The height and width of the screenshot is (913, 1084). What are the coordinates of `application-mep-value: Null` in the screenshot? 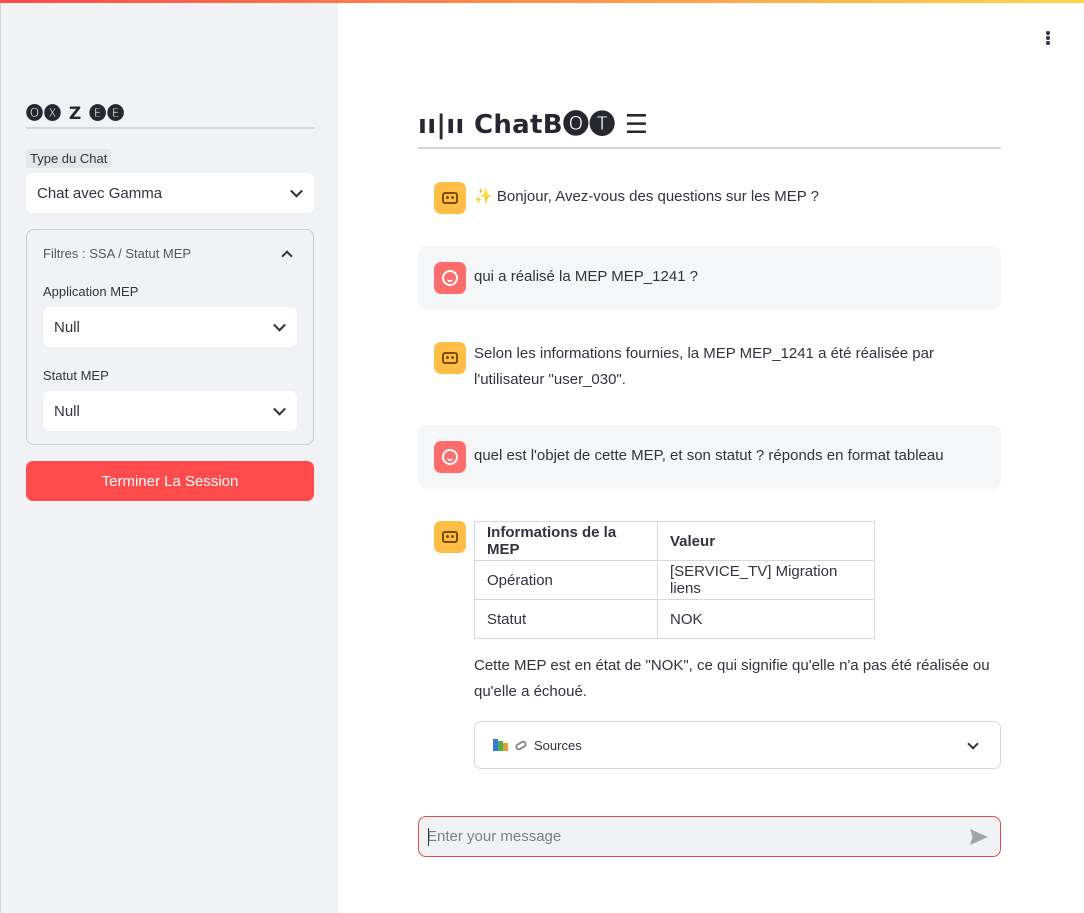 It's located at (67, 327).